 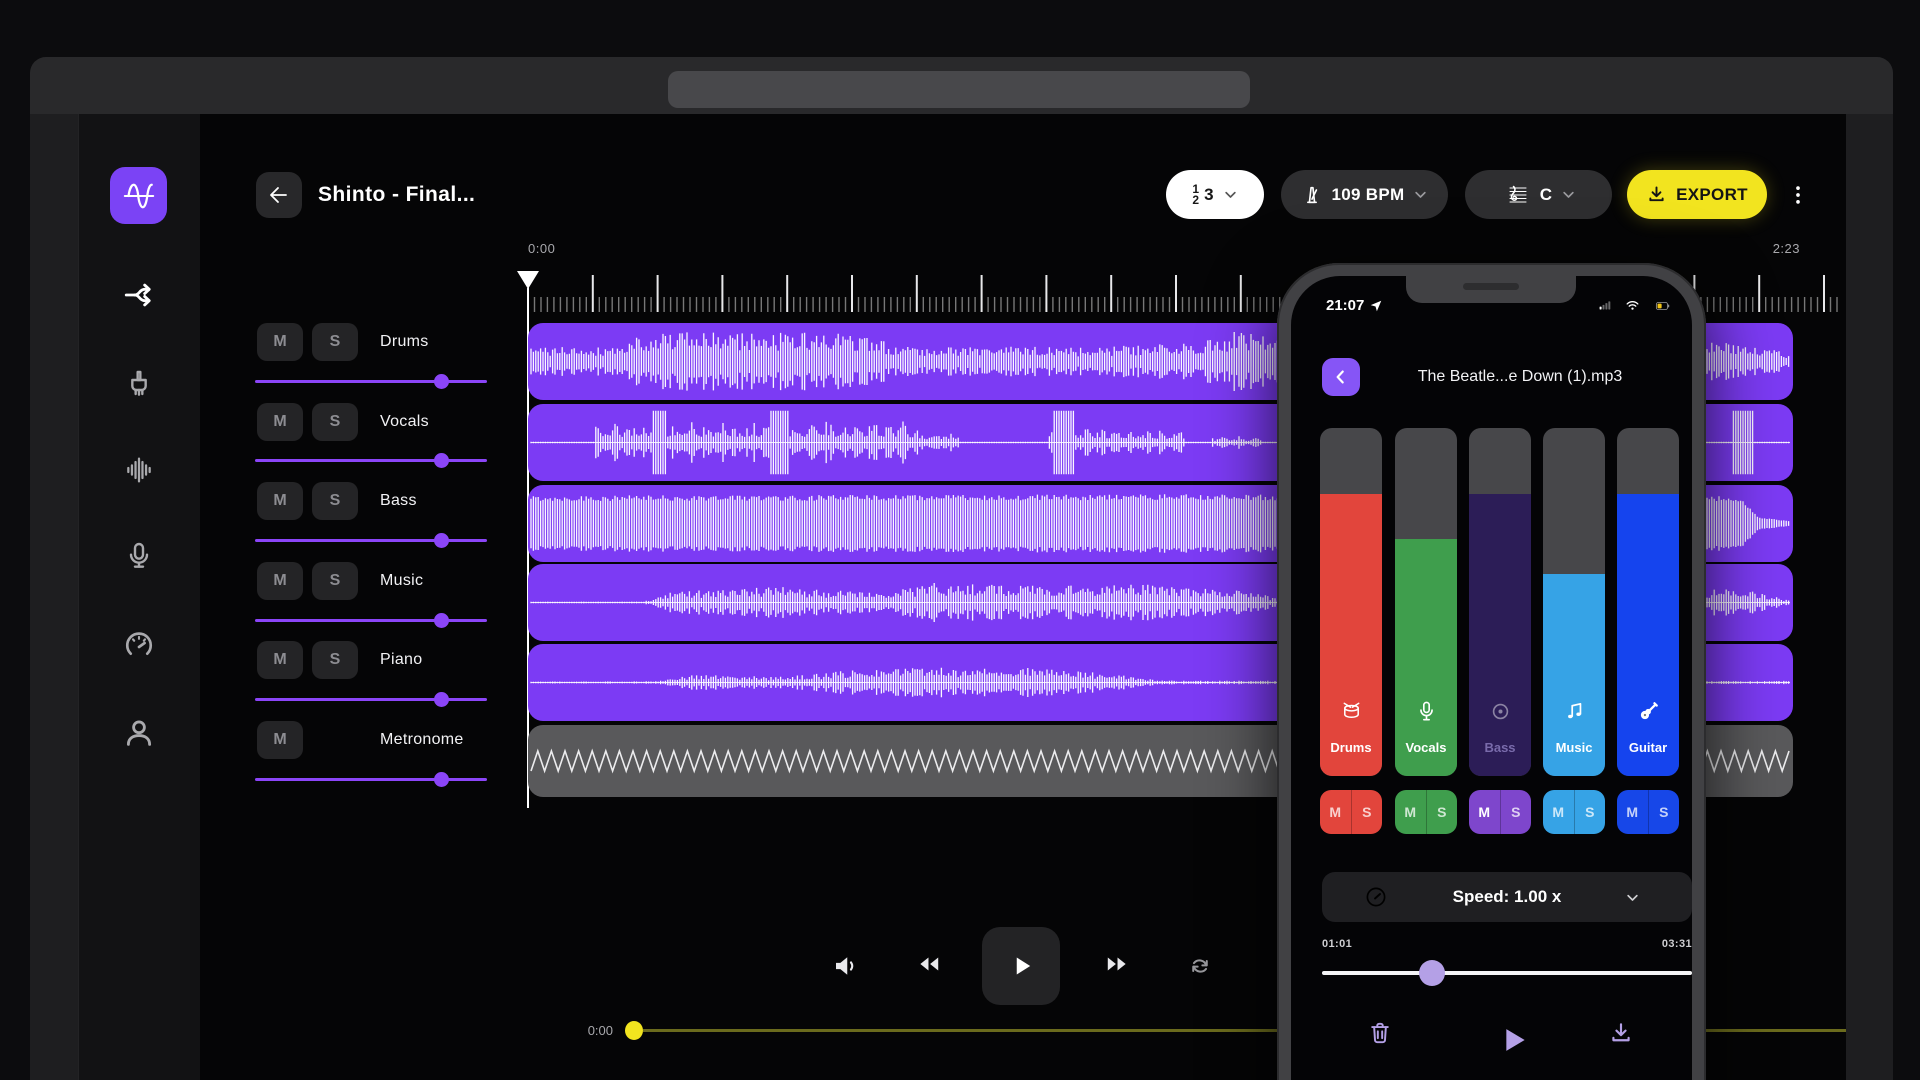 I want to click on mute-button-metronome: M, so click(x=280, y=740).